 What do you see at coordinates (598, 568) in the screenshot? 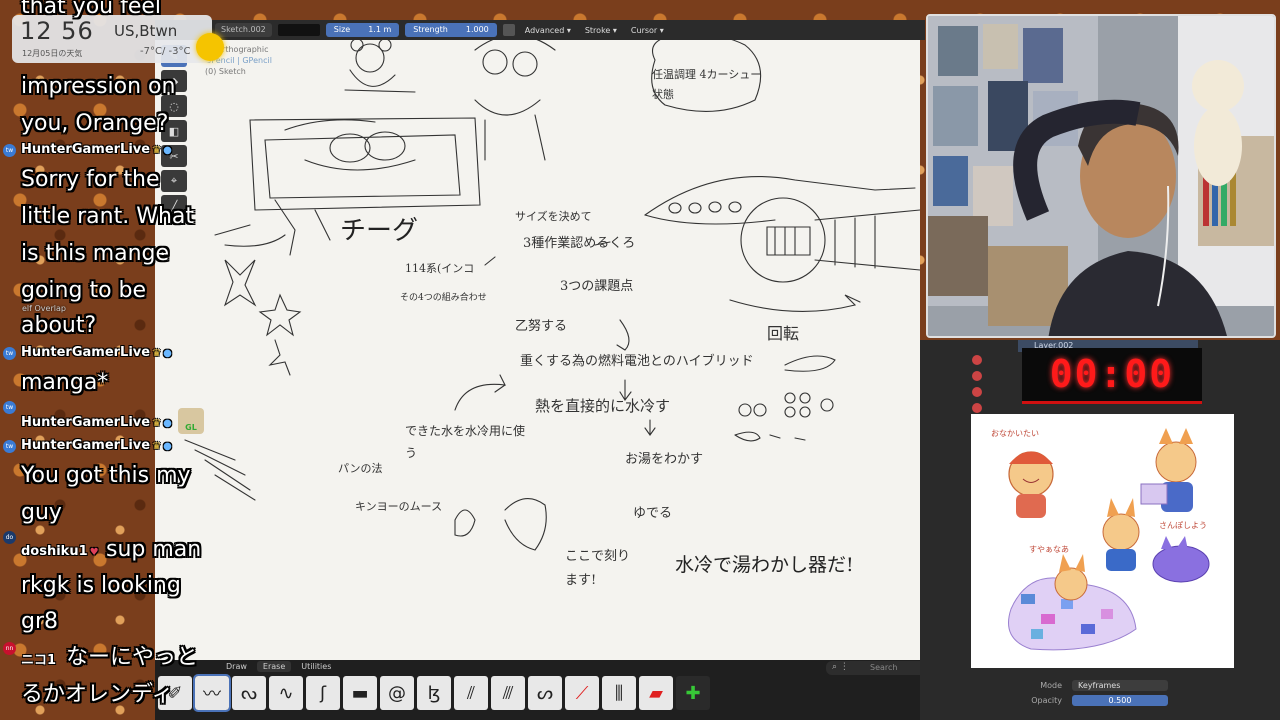
I see `note-here: ここで刻ります!` at bounding box center [598, 568].